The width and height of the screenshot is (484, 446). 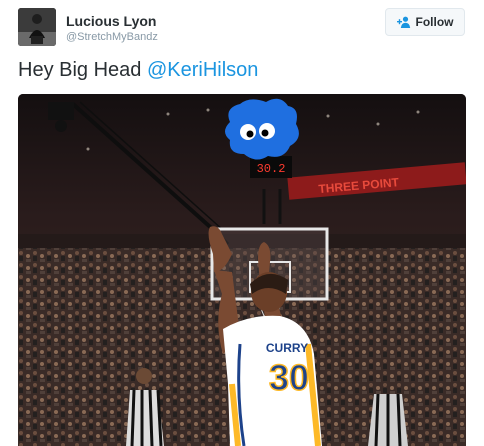 I want to click on user-display-name: Lucious Lyon, so click(x=111, y=21).